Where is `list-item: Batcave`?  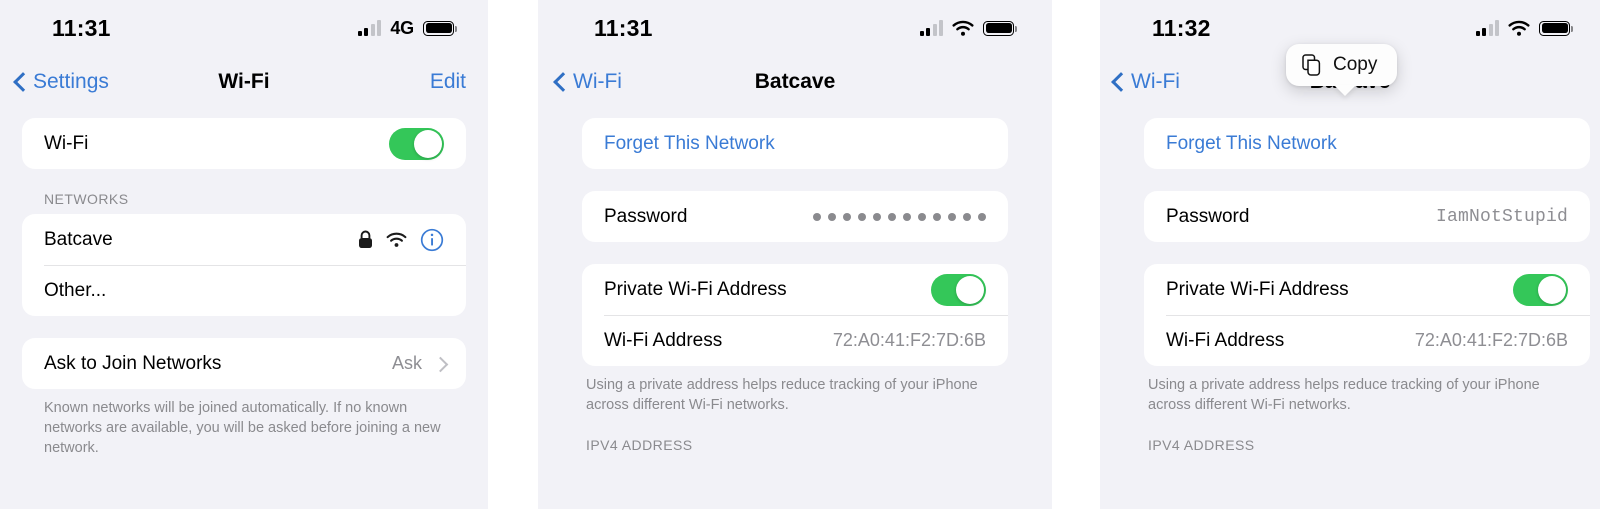 list-item: Batcave is located at coordinates (244, 239).